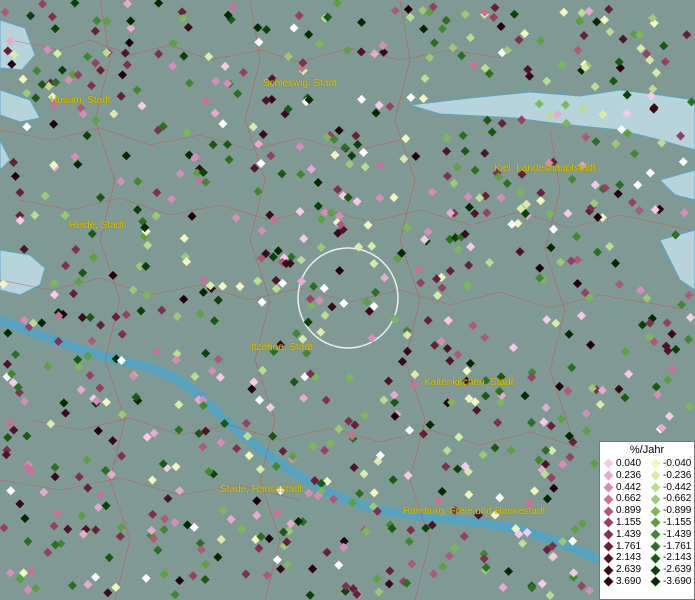 This screenshot has width=695, height=600. I want to click on legend-entry-positive: 2.143, so click(623, 558).